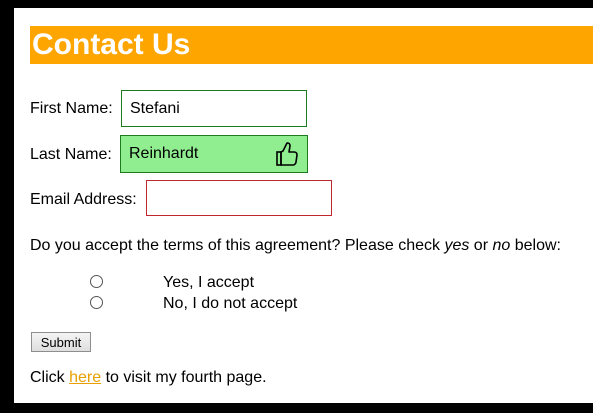 The image size is (593, 413). What do you see at coordinates (111, 44) in the screenshot?
I see `page-title: Contact Us` at bounding box center [111, 44].